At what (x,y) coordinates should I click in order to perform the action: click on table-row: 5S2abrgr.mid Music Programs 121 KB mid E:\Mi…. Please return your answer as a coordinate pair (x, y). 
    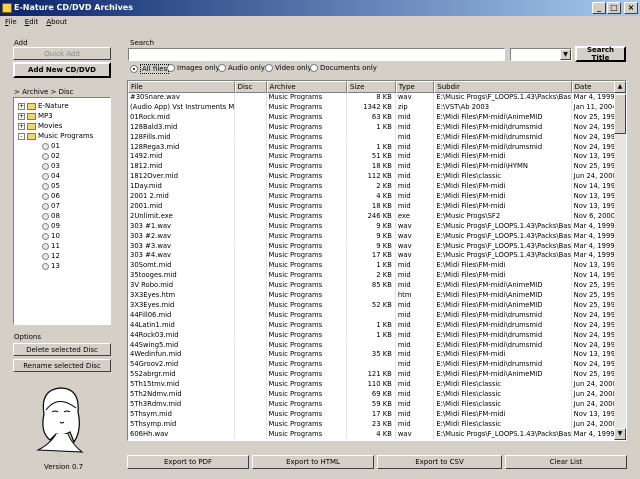
    Looking at the image, I should click on (377, 375).